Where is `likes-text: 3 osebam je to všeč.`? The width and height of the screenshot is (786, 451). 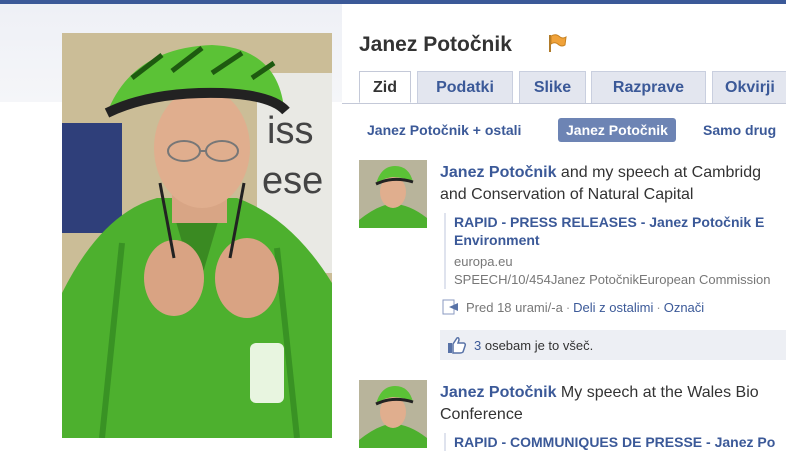
likes-text: 3 osebam je to všeč. is located at coordinates (534, 345).